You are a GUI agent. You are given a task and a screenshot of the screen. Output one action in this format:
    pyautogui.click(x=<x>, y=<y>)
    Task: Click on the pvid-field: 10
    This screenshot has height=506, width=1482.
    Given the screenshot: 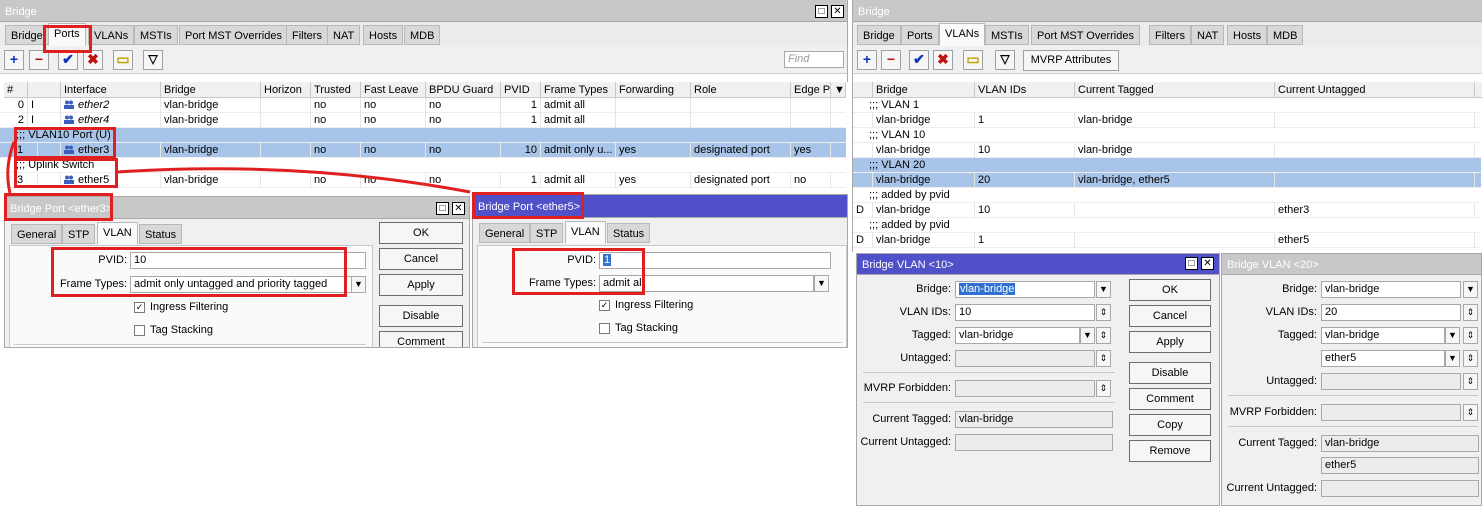 What is the action you would take?
    pyautogui.click(x=248, y=260)
    